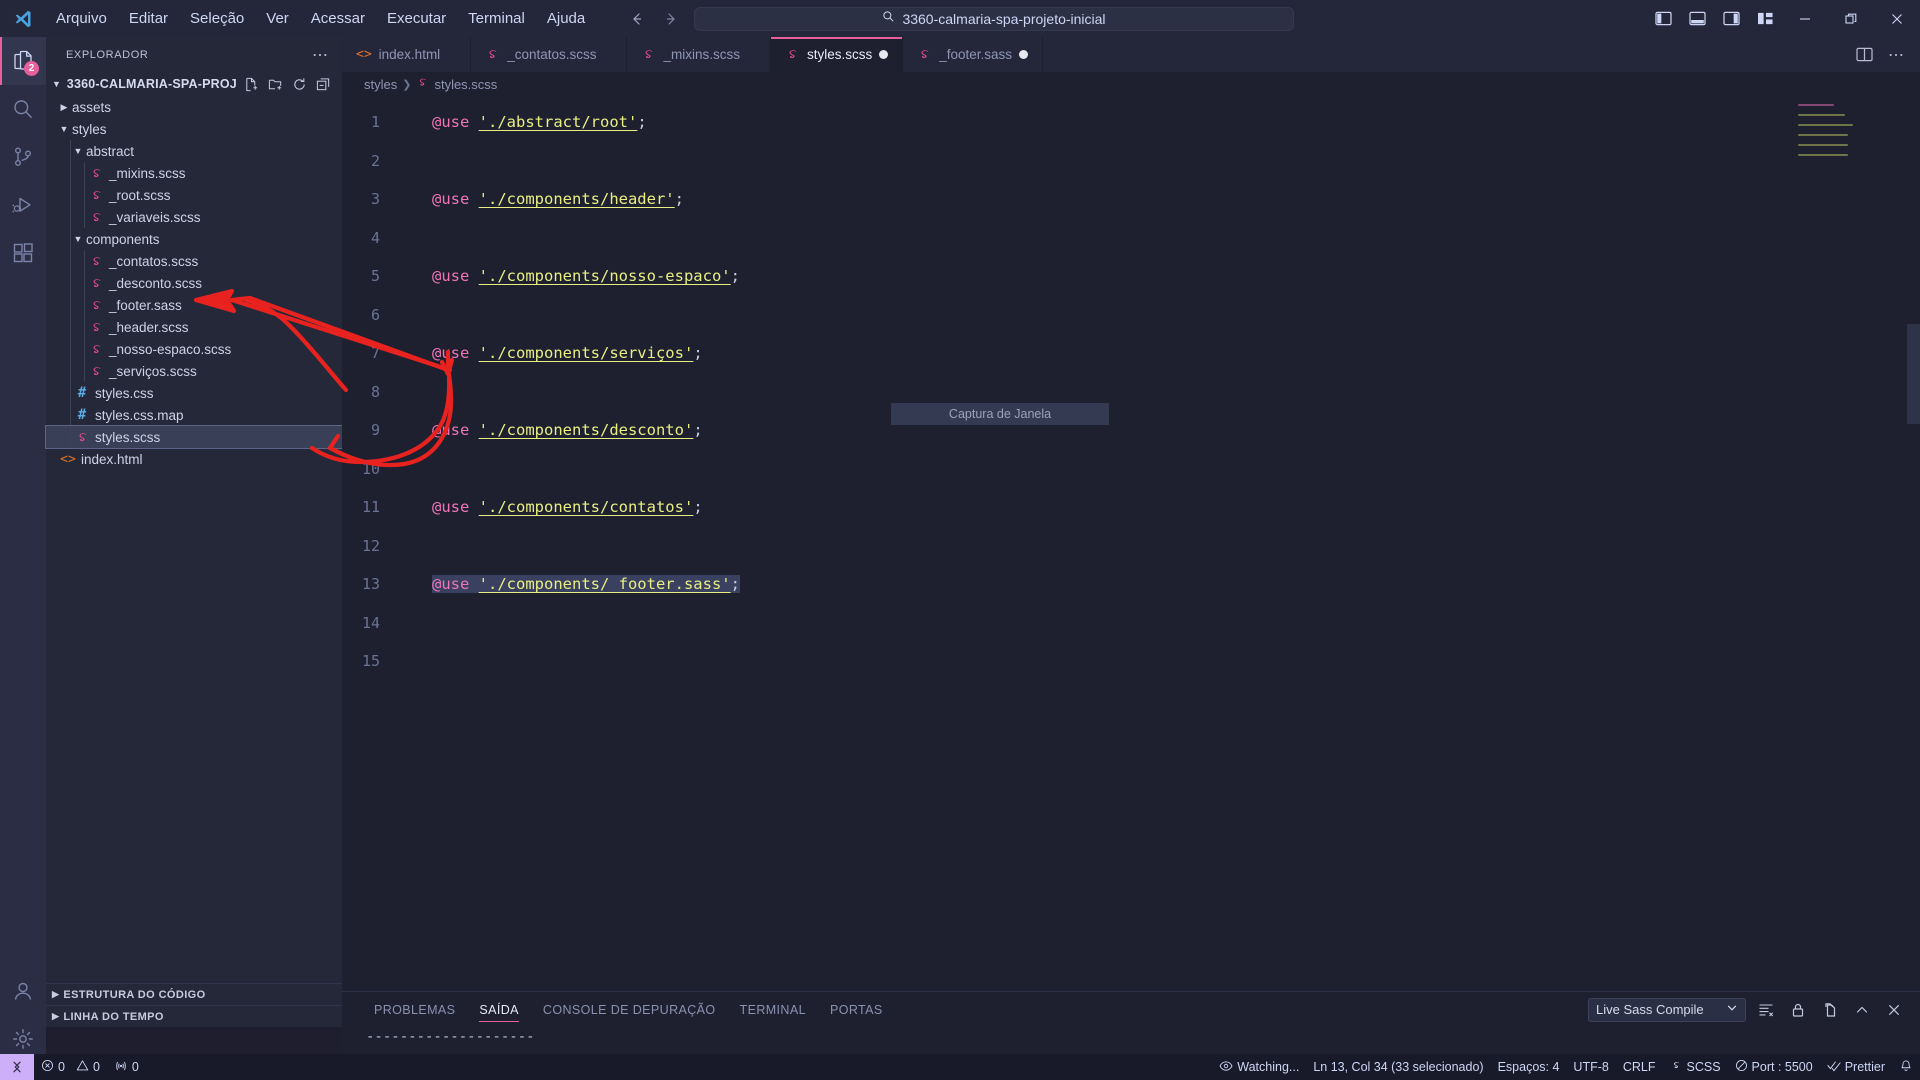 This screenshot has height=1080, width=1920. I want to click on toggle-primary-sidebar-icon, so click(1663, 18).